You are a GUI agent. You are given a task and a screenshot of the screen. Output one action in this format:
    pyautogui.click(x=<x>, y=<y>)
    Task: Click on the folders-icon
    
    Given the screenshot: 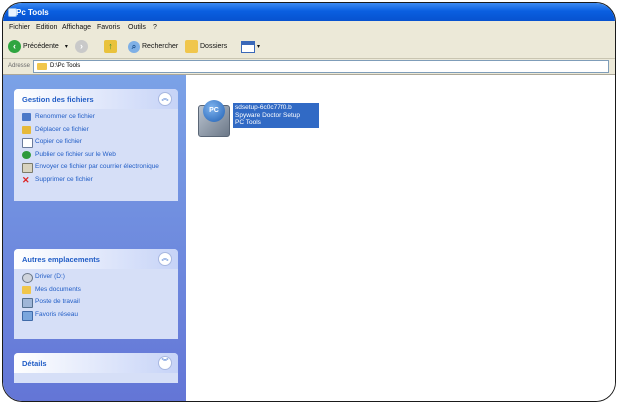 What is the action you would take?
    pyautogui.click(x=191, y=46)
    